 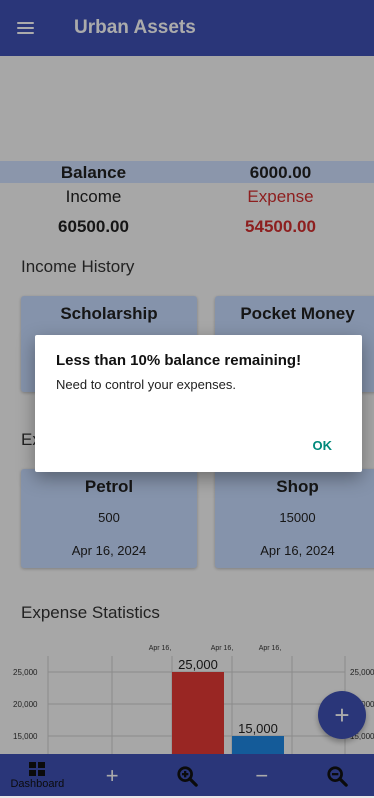 What do you see at coordinates (146, 384) in the screenshot?
I see `dialog-message: Need to control your expenses.` at bounding box center [146, 384].